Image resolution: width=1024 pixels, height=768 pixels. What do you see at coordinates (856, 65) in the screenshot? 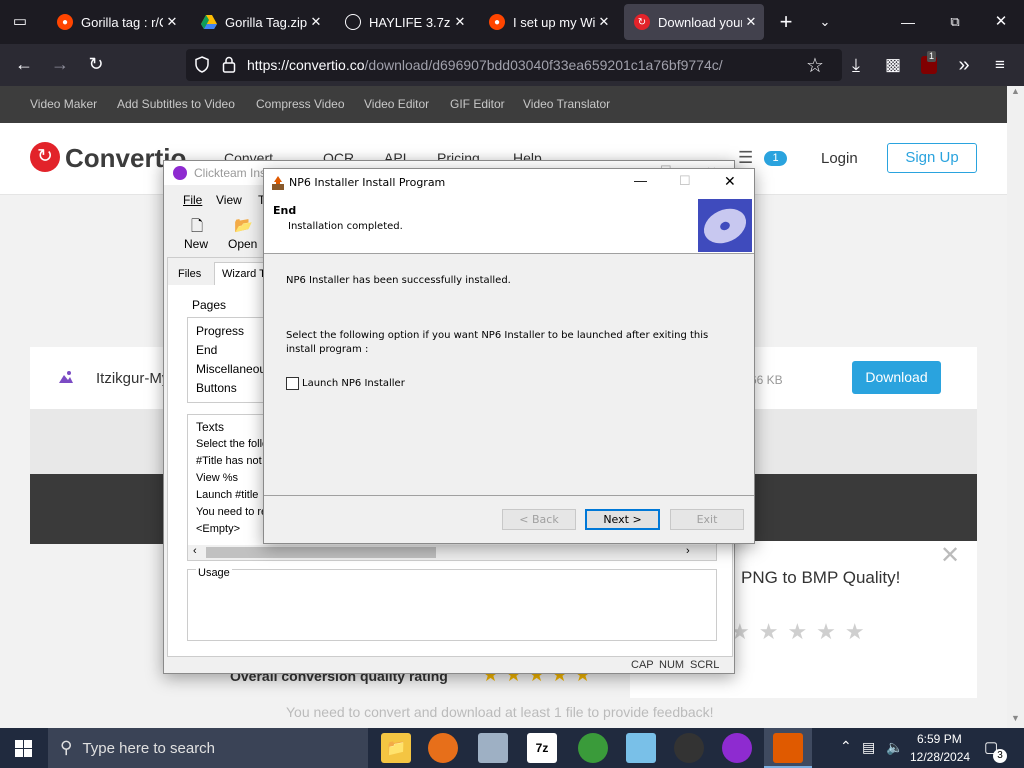
I see `downloads-icon: ⤓` at bounding box center [856, 65].